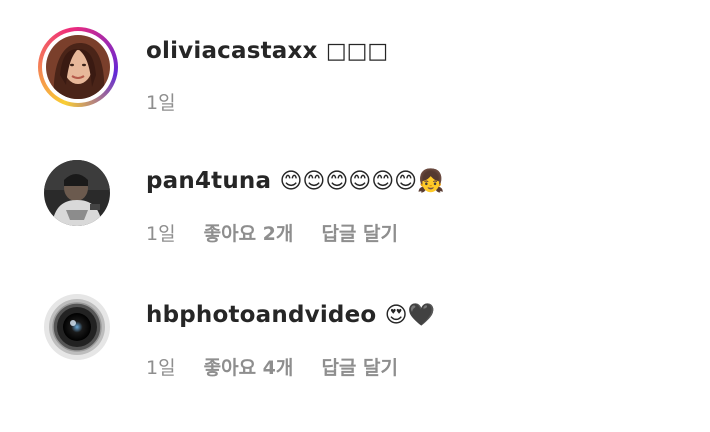  What do you see at coordinates (362, 181) in the screenshot?
I see `comment-text: 😊😊😊😊😊😊👧` at bounding box center [362, 181].